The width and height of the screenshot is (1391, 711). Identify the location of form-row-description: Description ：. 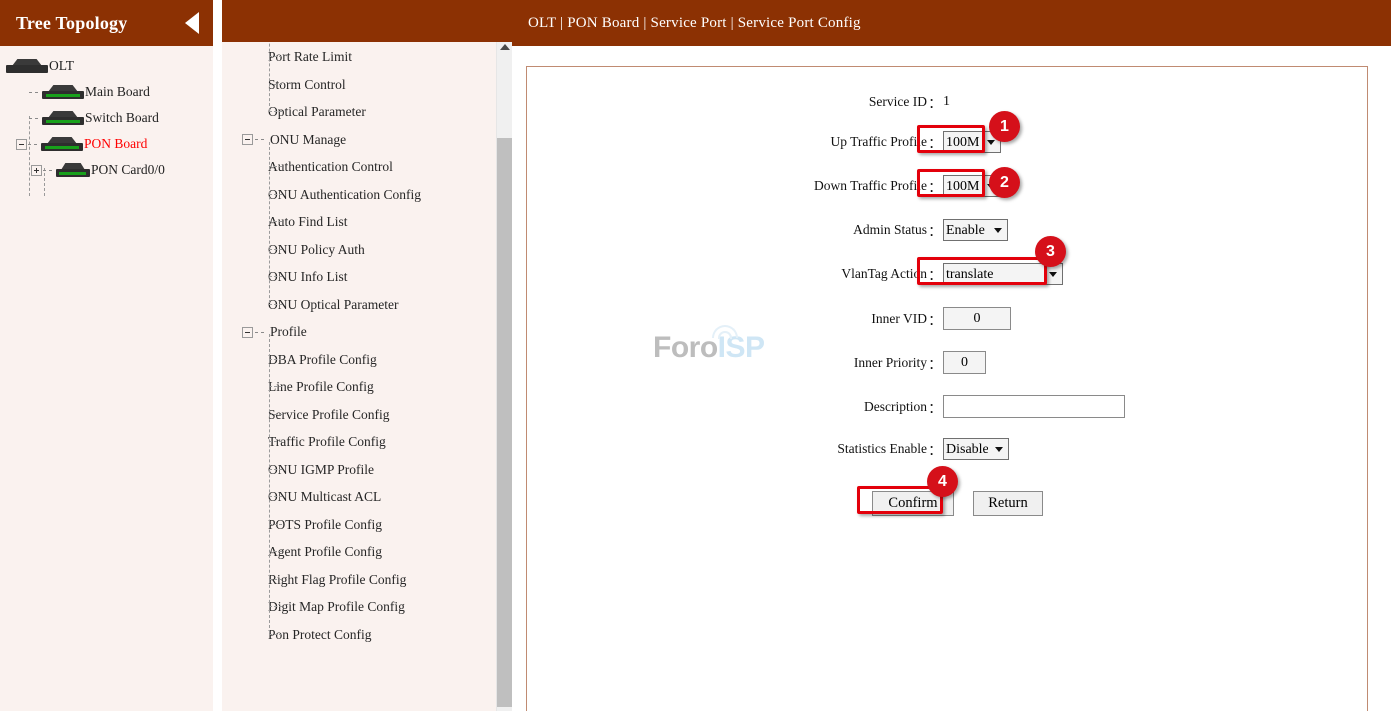
(947, 406).